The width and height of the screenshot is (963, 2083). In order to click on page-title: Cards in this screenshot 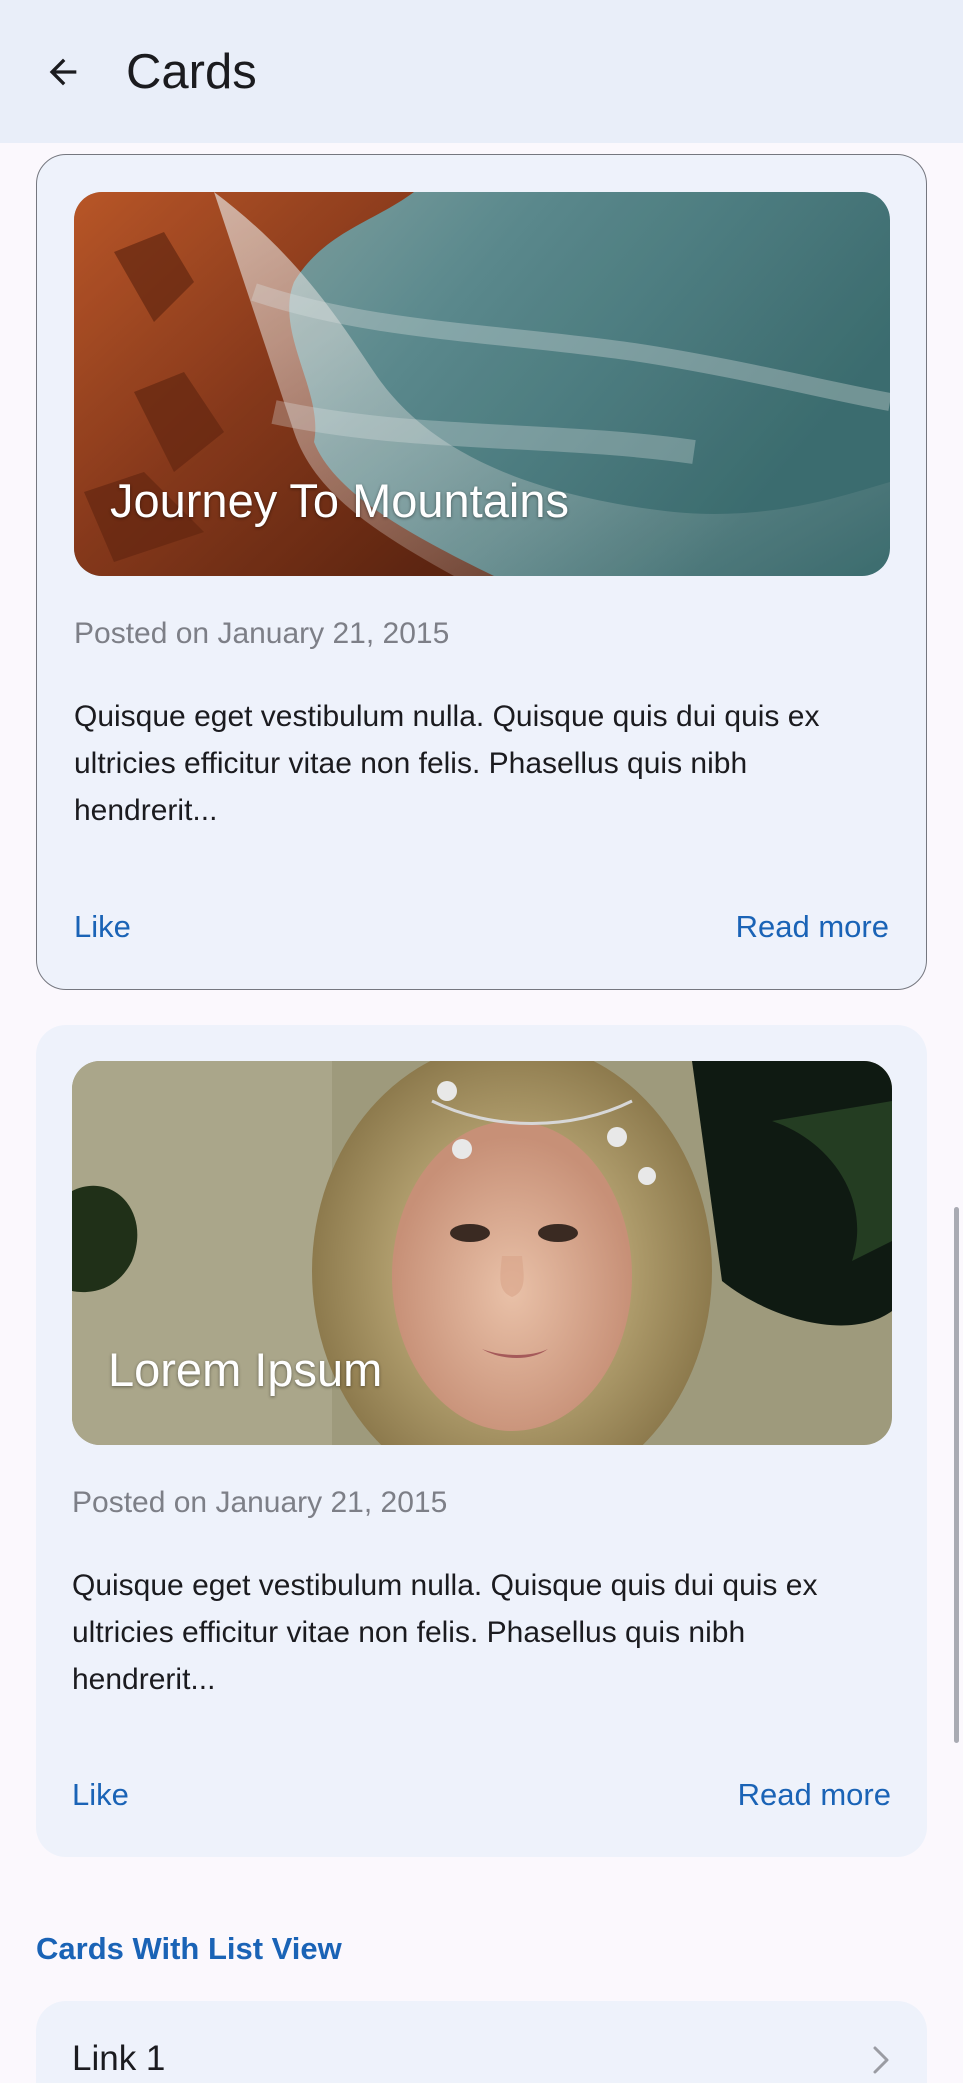, I will do `click(191, 72)`.